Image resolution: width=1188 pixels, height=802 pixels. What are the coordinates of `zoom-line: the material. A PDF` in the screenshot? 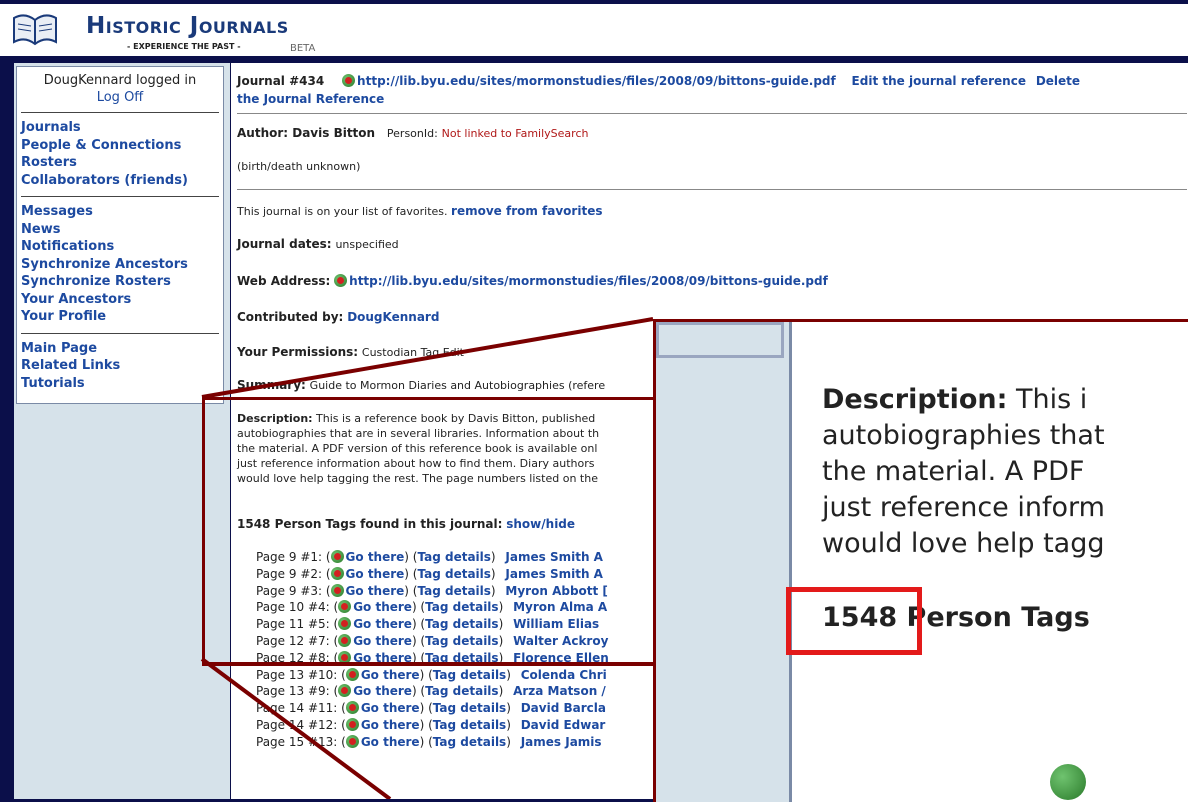 It's located at (953, 471).